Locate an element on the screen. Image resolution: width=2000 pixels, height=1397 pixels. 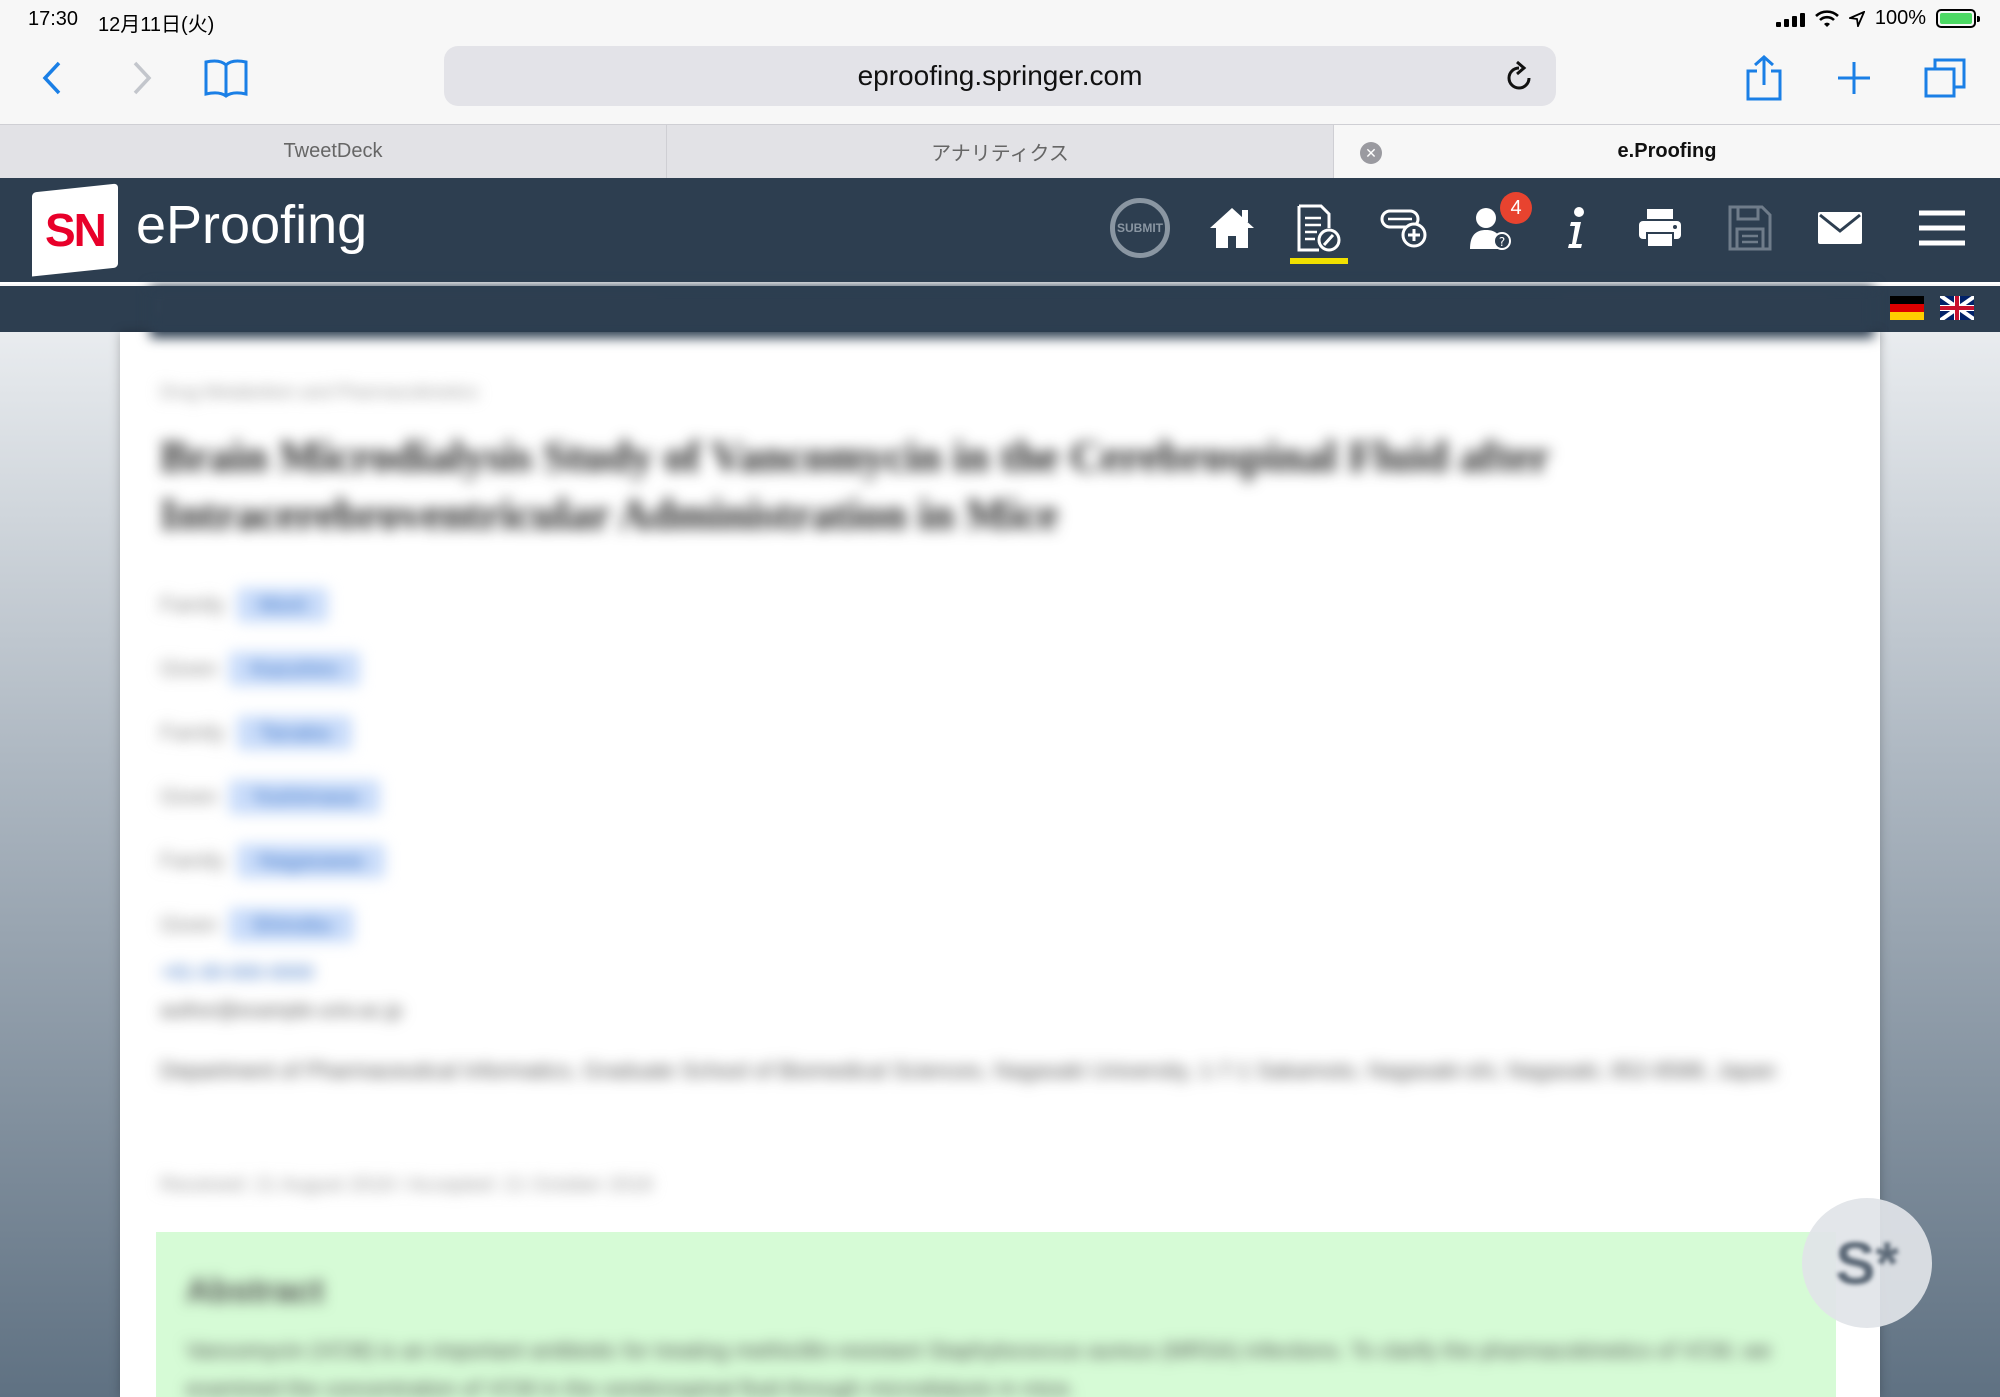
logo-text: SN is located at coordinates (75, 230).